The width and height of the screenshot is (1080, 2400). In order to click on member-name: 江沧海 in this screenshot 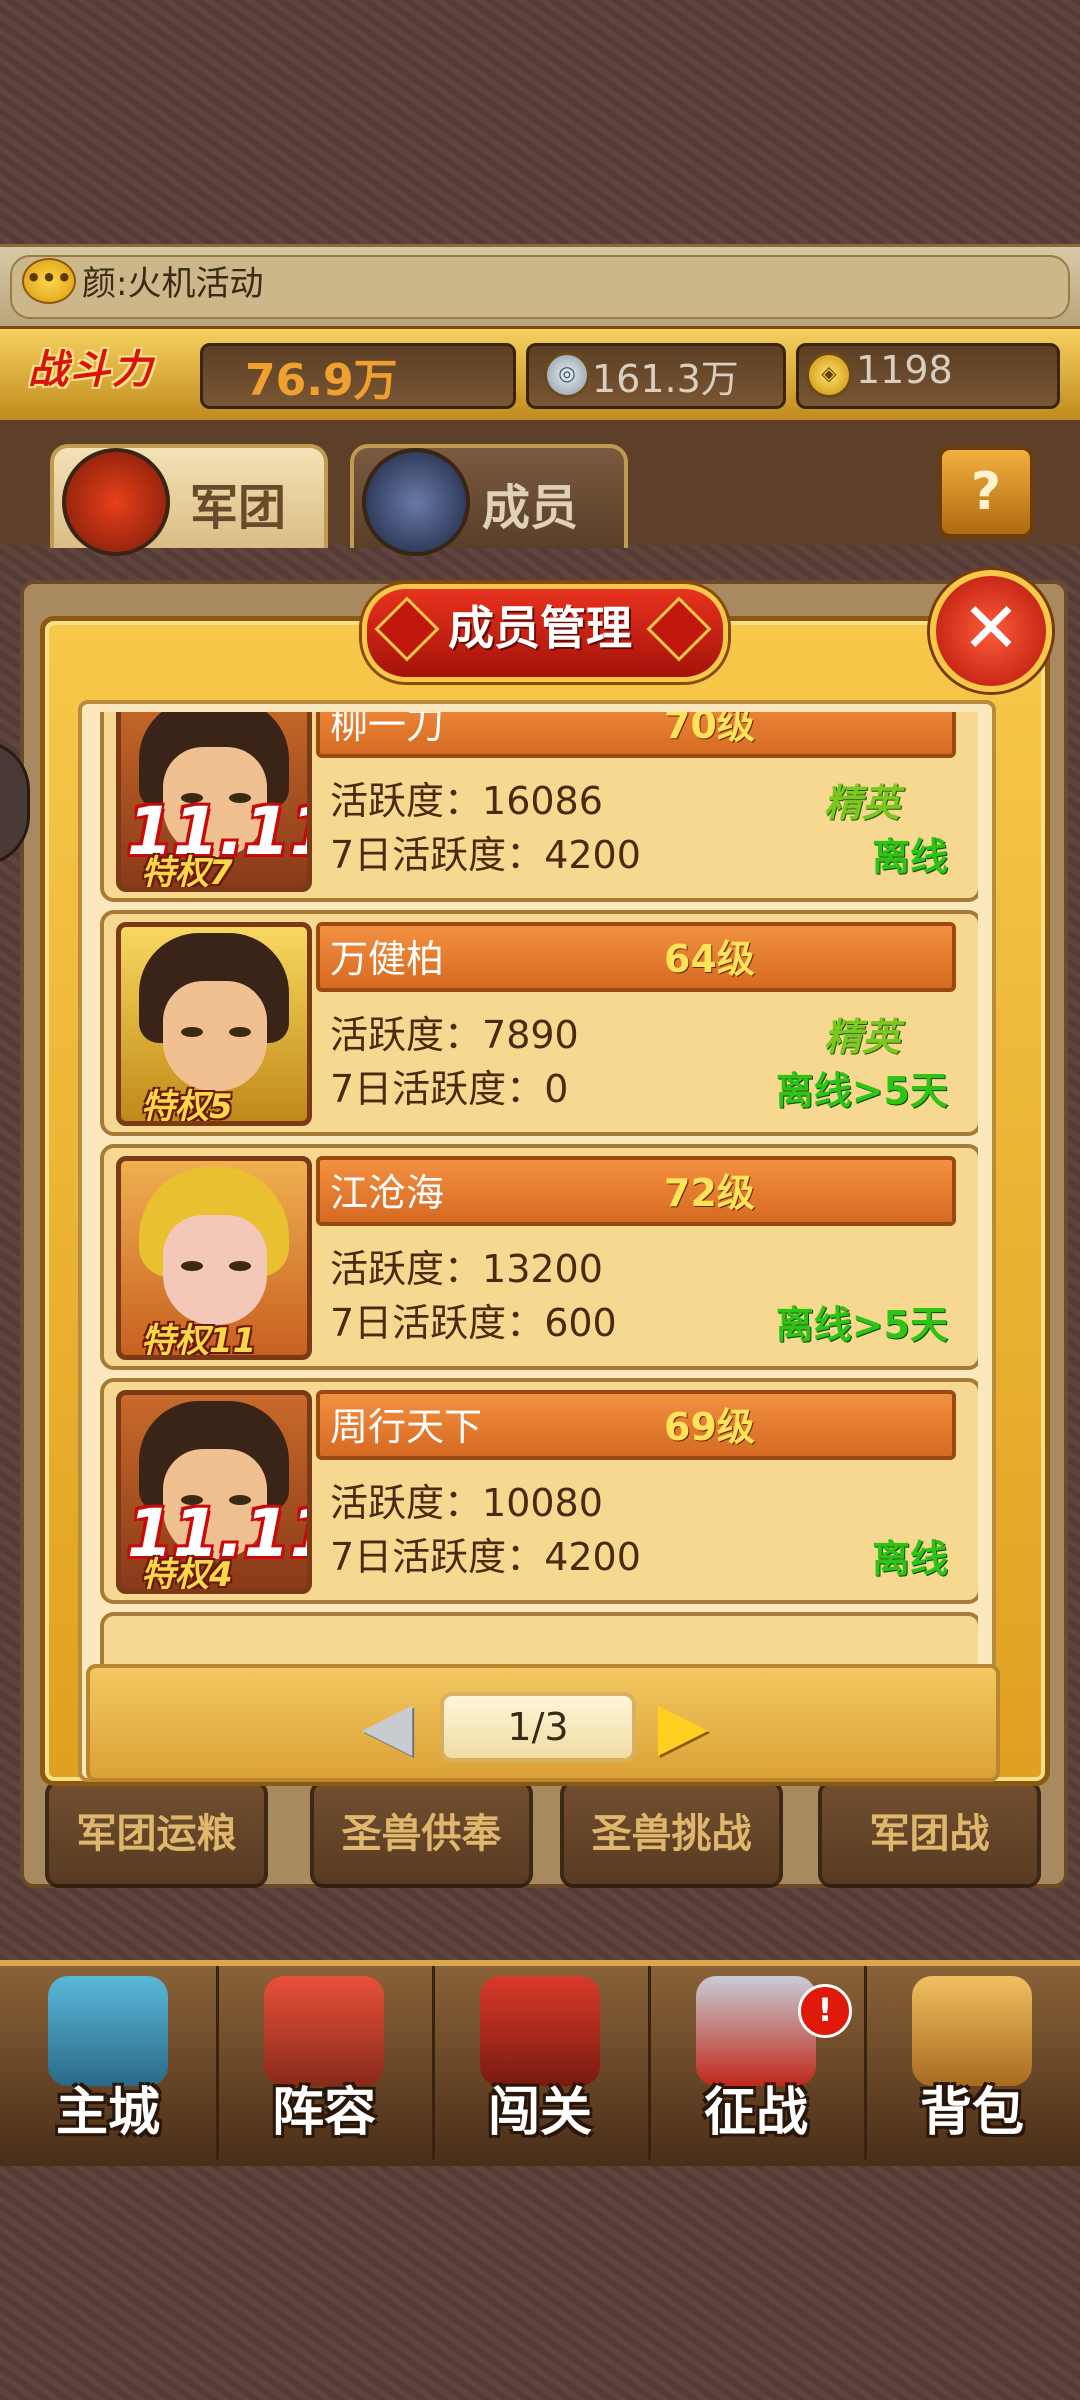, I will do `click(387, 1193)`.